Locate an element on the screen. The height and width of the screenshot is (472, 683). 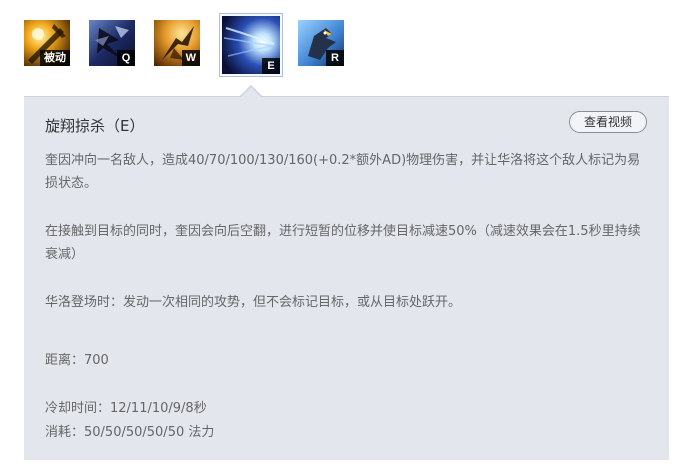
skill-range: 距离：700 is located at coordinates (77, 360).